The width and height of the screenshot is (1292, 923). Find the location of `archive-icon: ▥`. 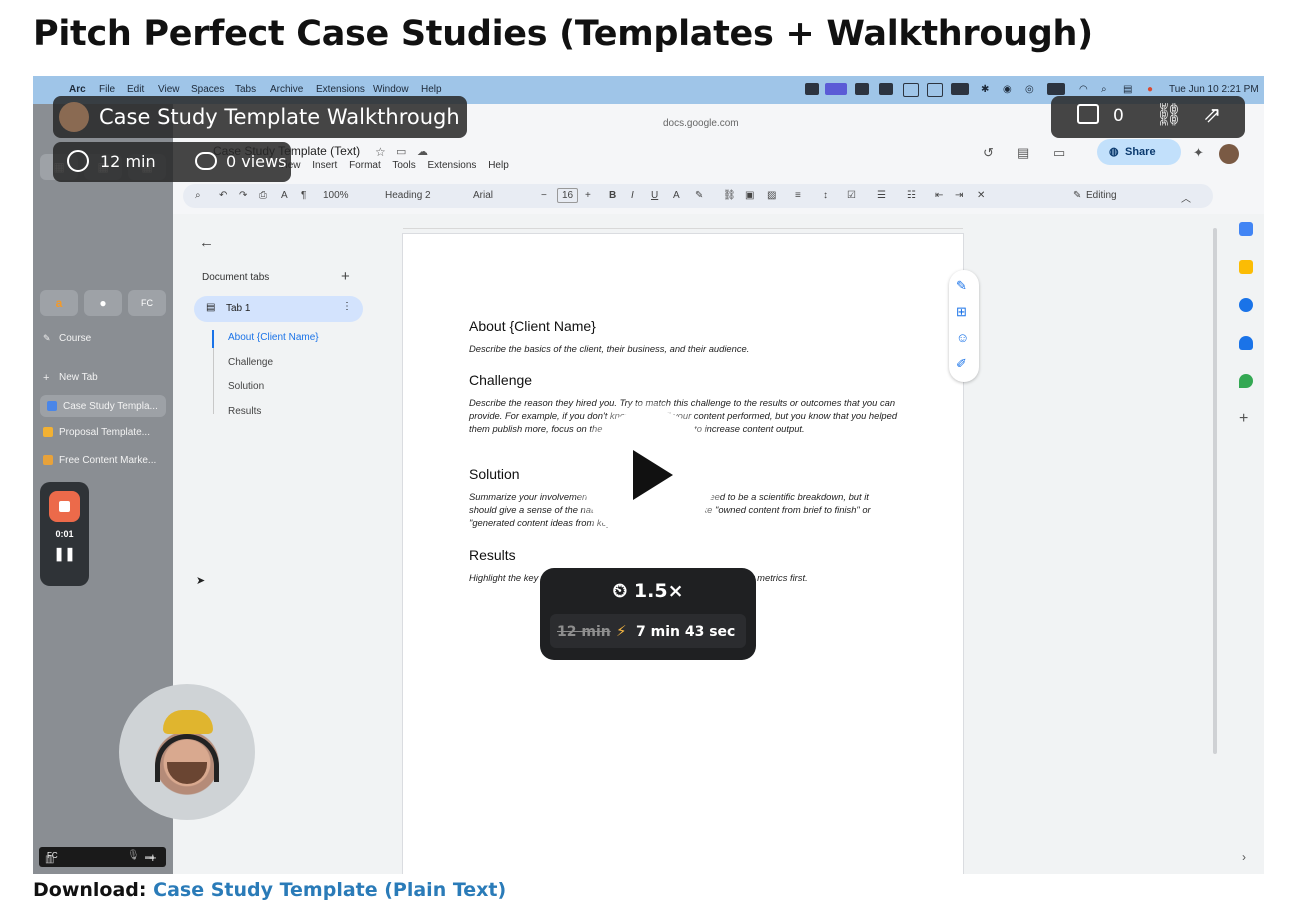

archive-icon: ▥ is located at coordinates (49, 859).